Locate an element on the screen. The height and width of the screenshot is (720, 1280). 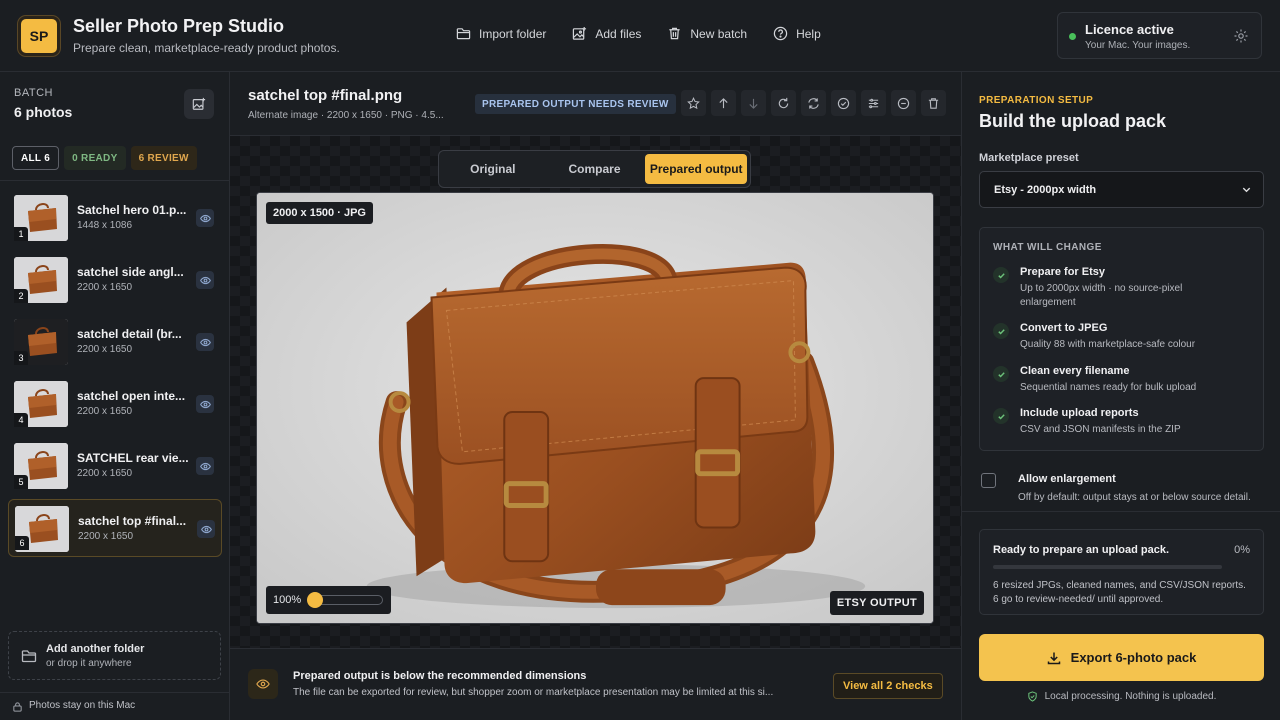
gear-icon is located at coordinates (1241, 36).